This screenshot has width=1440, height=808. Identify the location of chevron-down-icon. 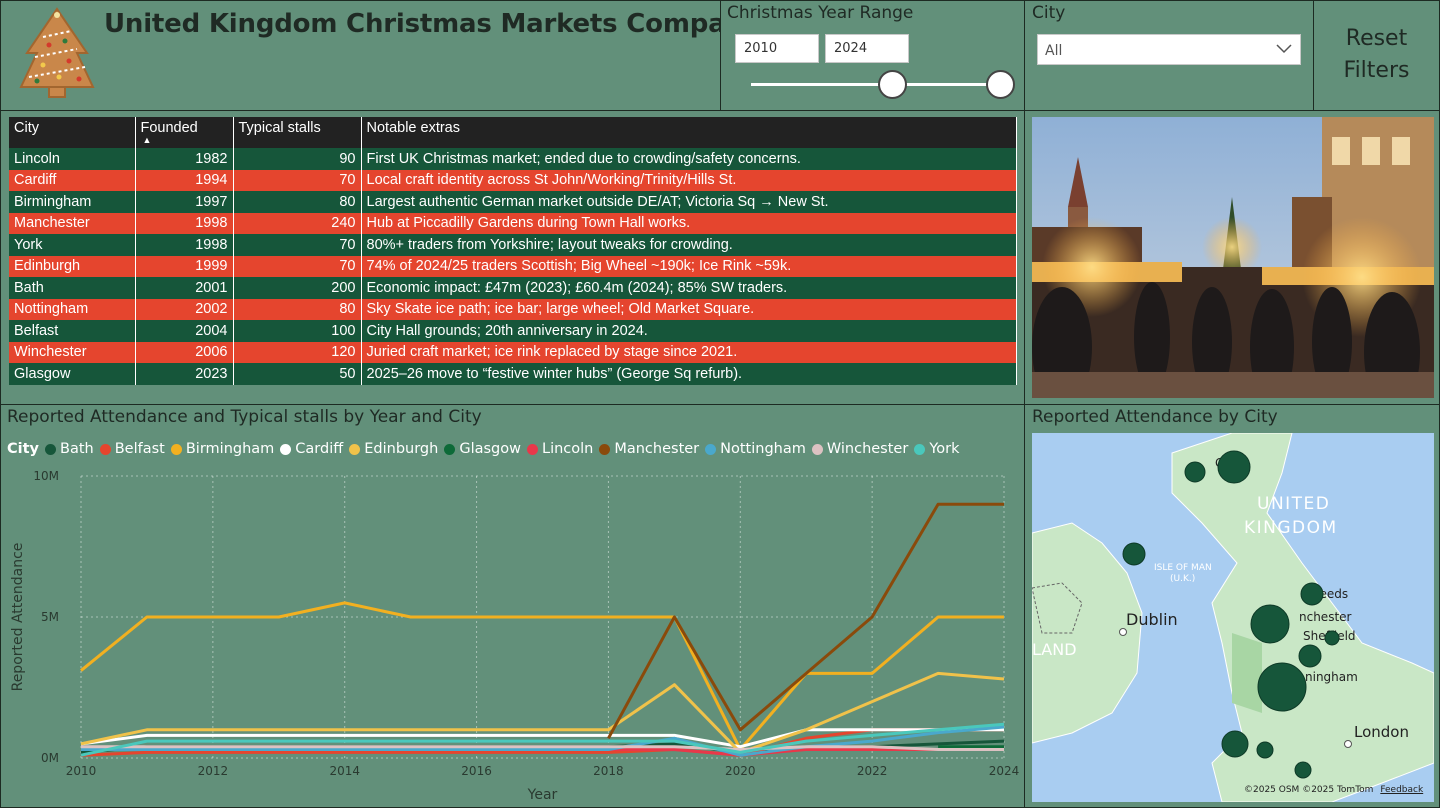
(1284, 49).